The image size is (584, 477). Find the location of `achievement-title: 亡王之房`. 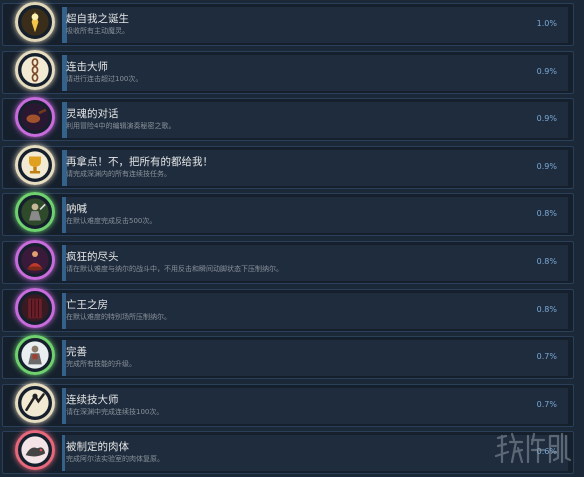

achievement-title: 亡王之房 is located at coordinates (87, 304).